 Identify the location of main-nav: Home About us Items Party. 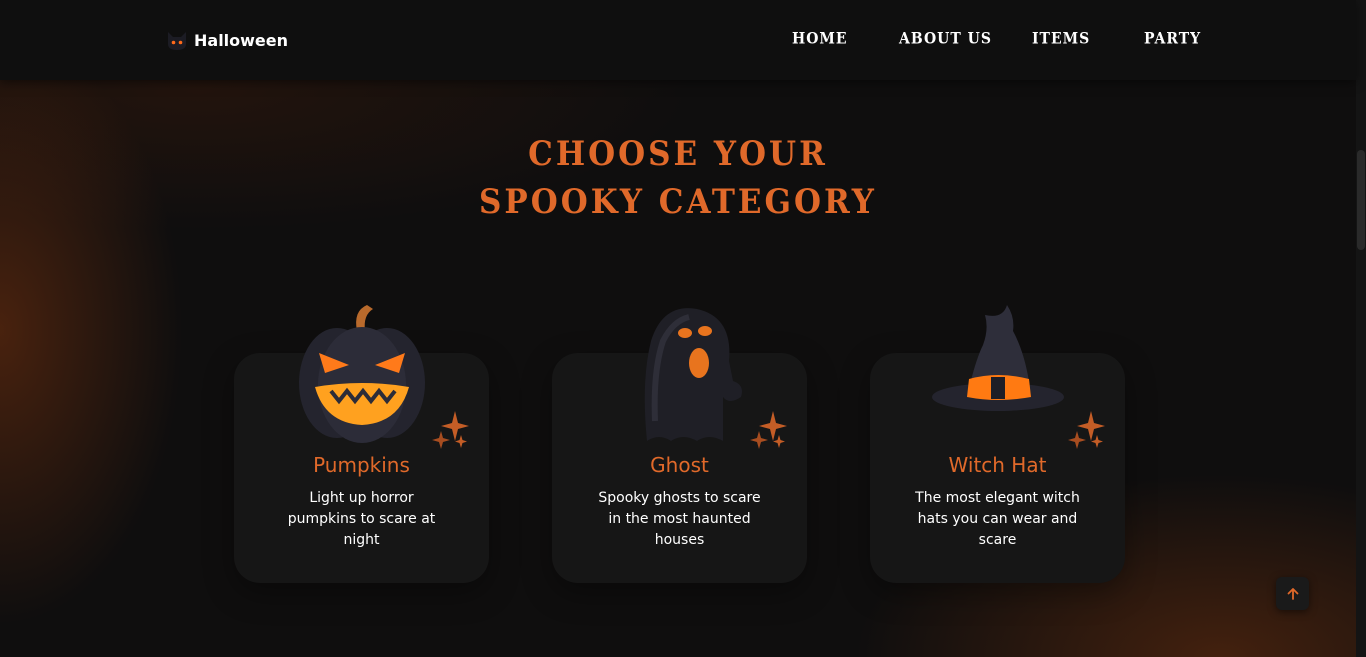
(678, 40).